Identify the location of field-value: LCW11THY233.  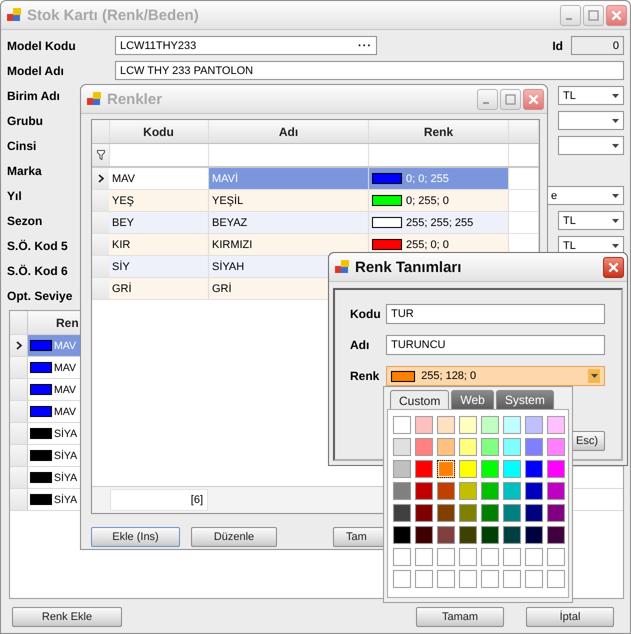
(158, 46).